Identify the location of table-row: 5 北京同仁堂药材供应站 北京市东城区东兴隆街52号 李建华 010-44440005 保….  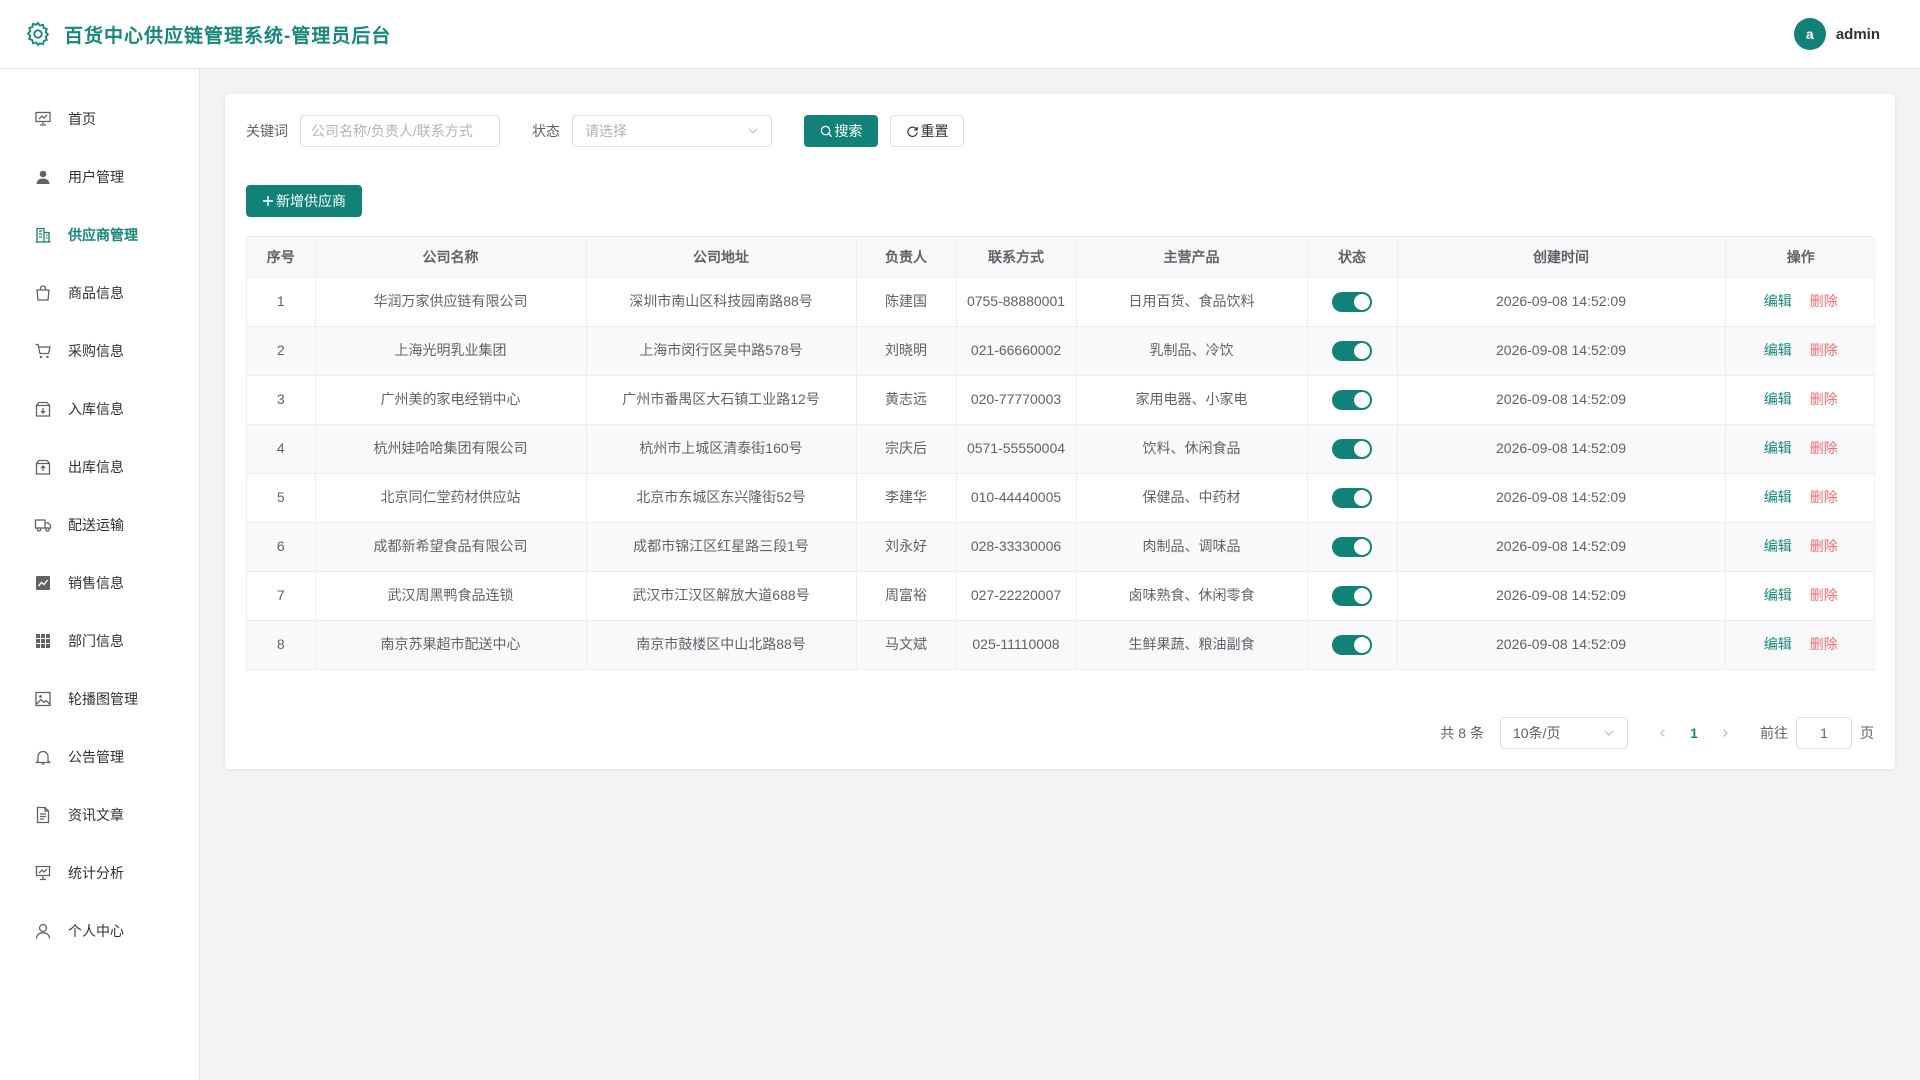
(1061, 498).